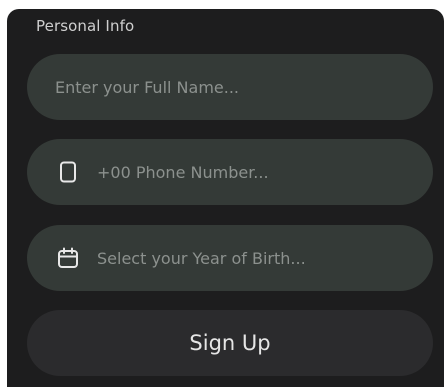 This screenshot has width=447, height=387. I want to click on section-title: Personal Info, so click(85, 26).